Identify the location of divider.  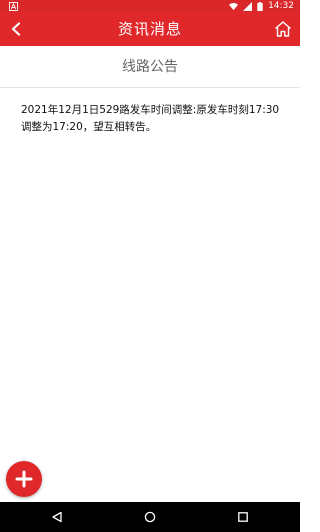
(150, 87).